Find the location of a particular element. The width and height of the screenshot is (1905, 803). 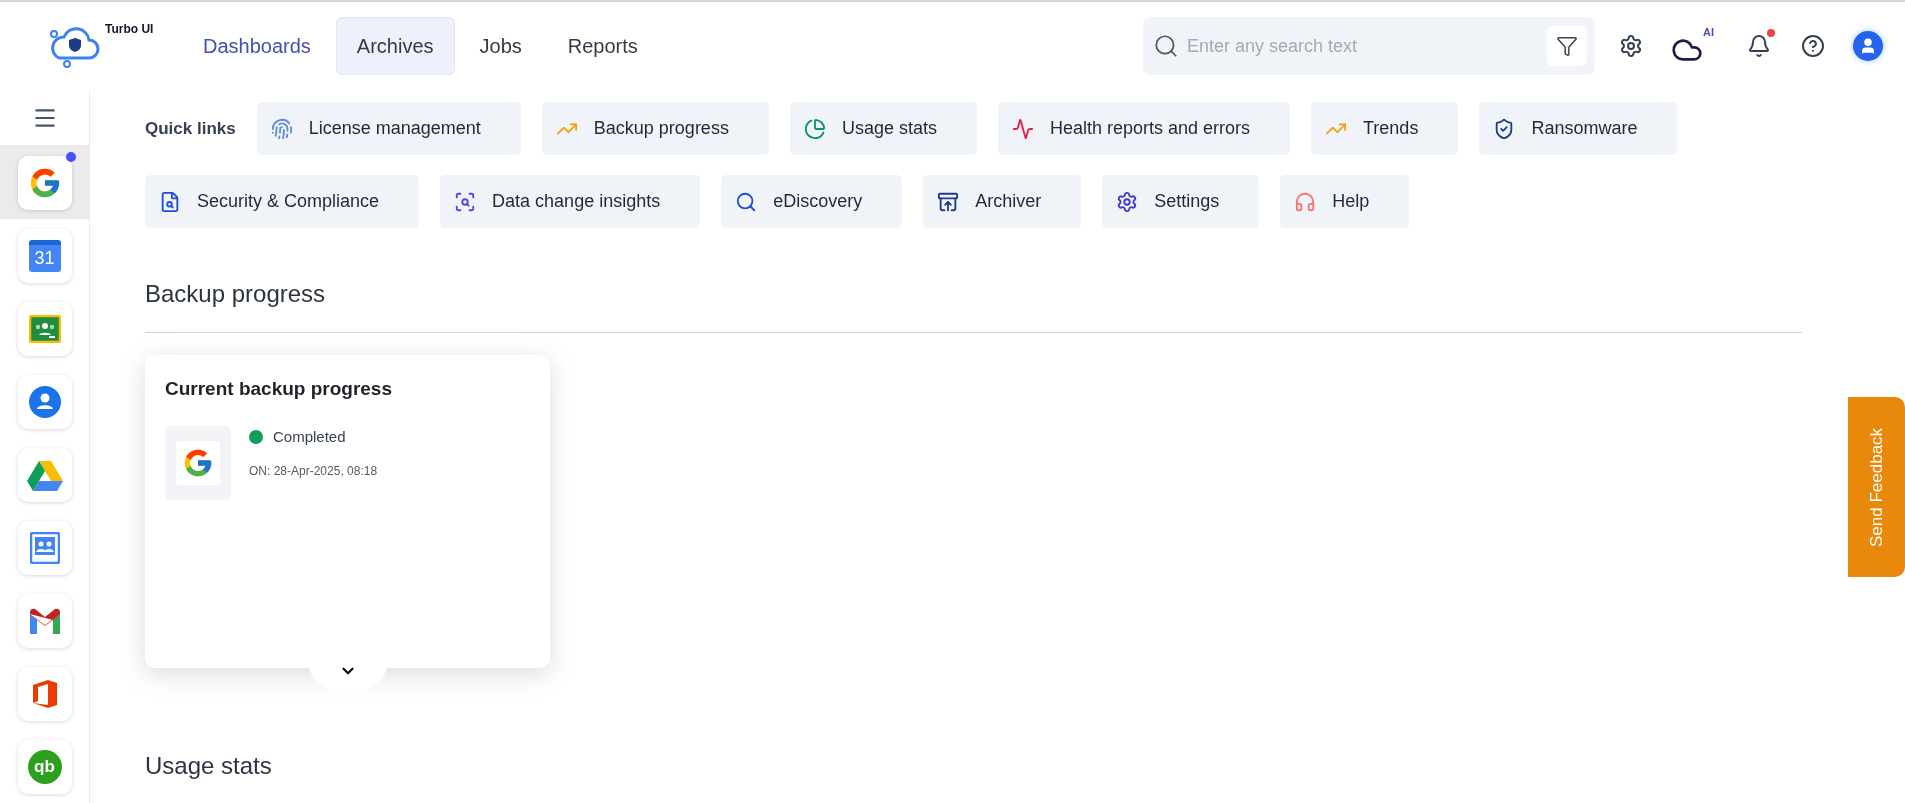

nav-tab: Archives is located at coordinates (395, 46).